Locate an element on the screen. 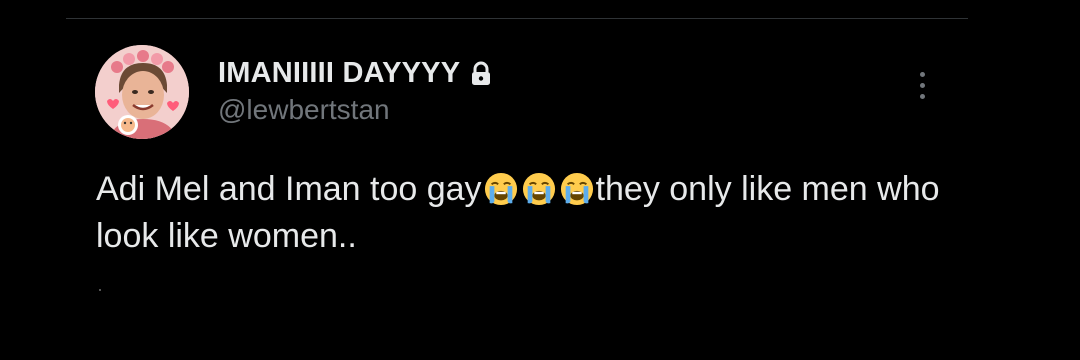 Image resolution: width=1080 pixels, height=360 pixels. display-name-row: IMANIIIII DAYYYY is located at coordinates (355, 73).